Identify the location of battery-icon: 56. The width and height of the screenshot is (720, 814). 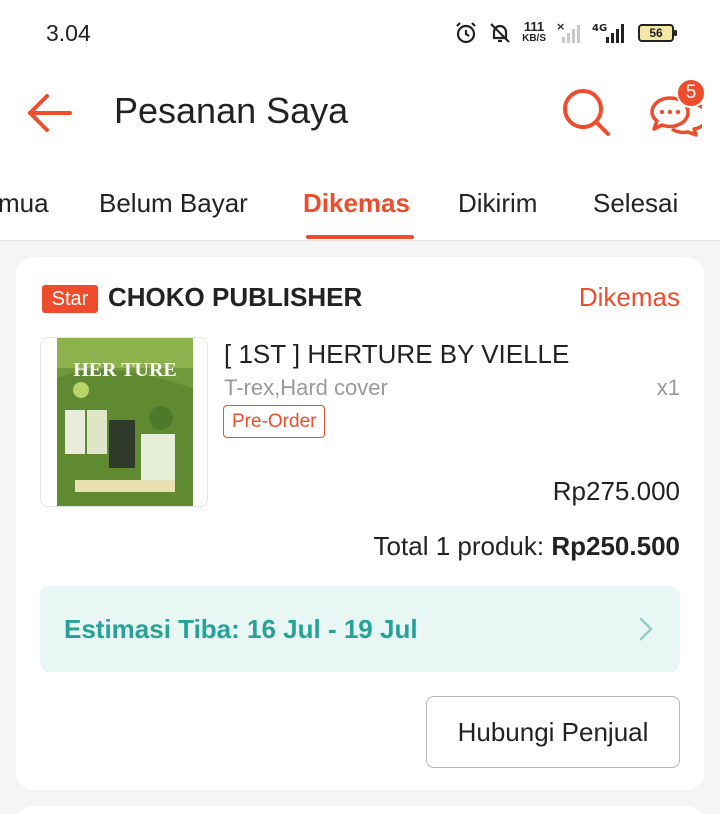
(657, 33).